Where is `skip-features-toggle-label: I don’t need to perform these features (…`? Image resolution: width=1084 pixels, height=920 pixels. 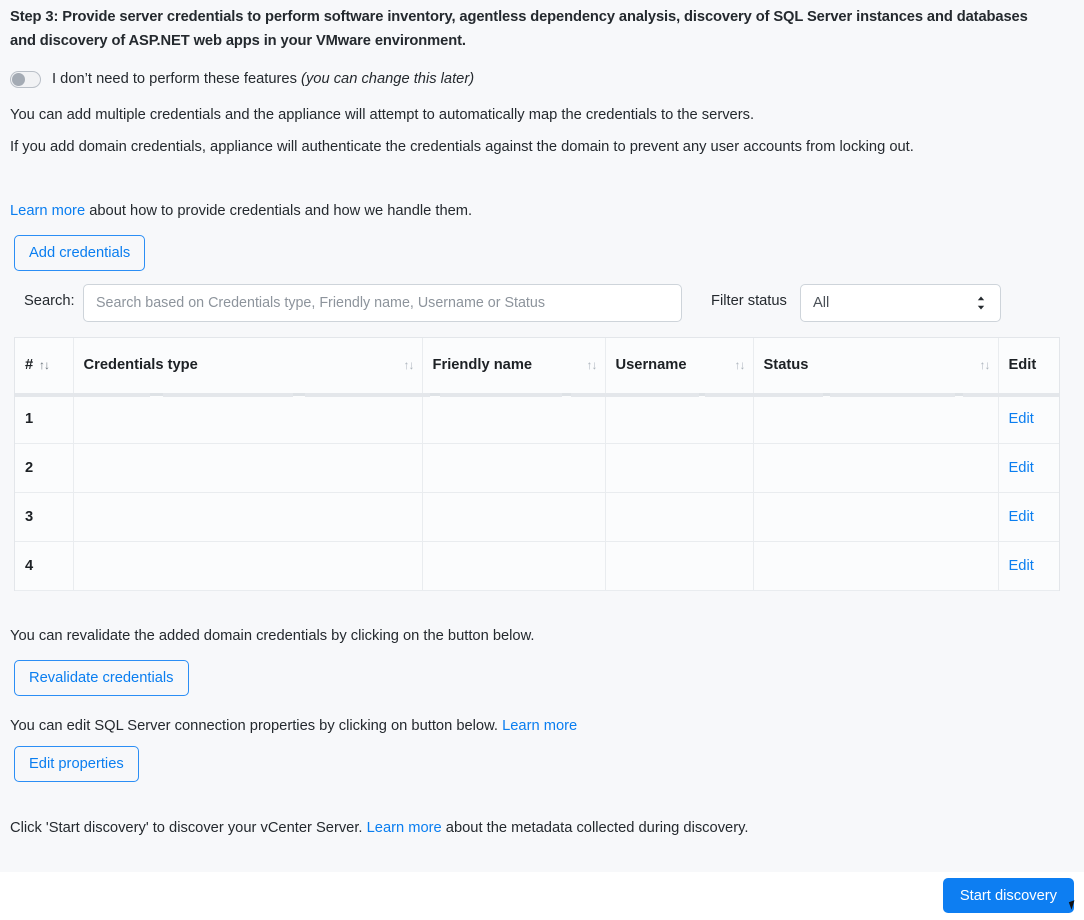
skip-features-toggle-label: I don’t need to perform these features (… is located at coordinates (263, 79).